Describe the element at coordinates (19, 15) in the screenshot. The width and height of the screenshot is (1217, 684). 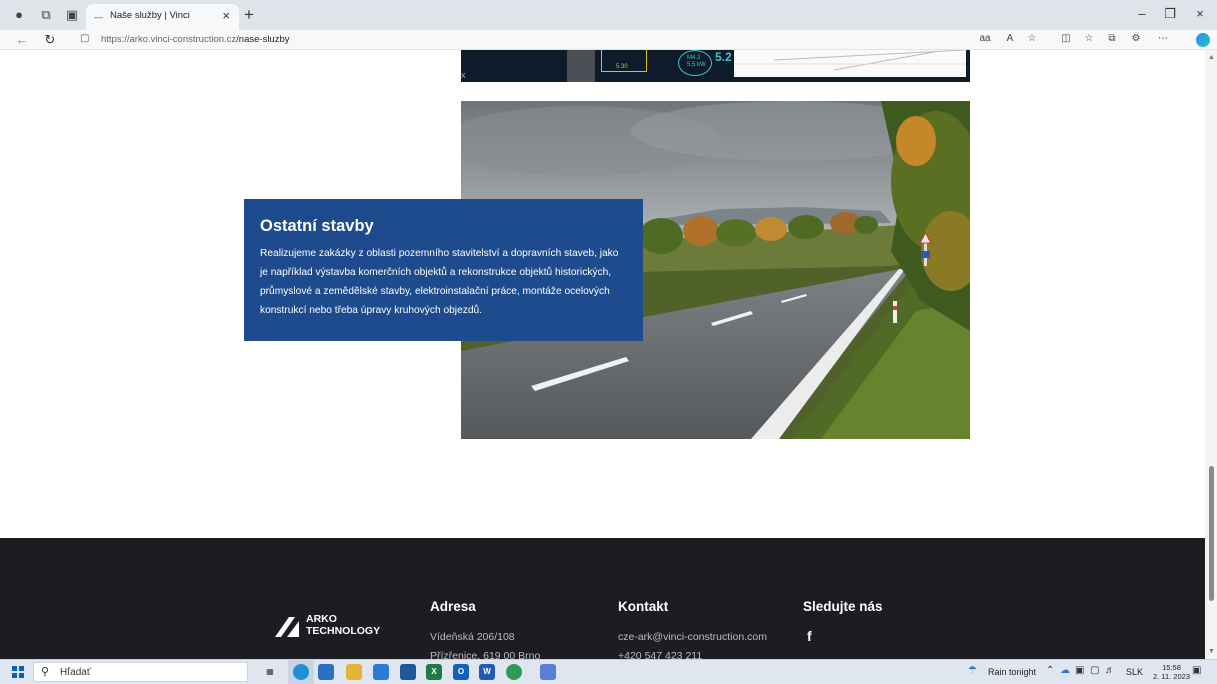
I see `profile-icon: ●` at that location.